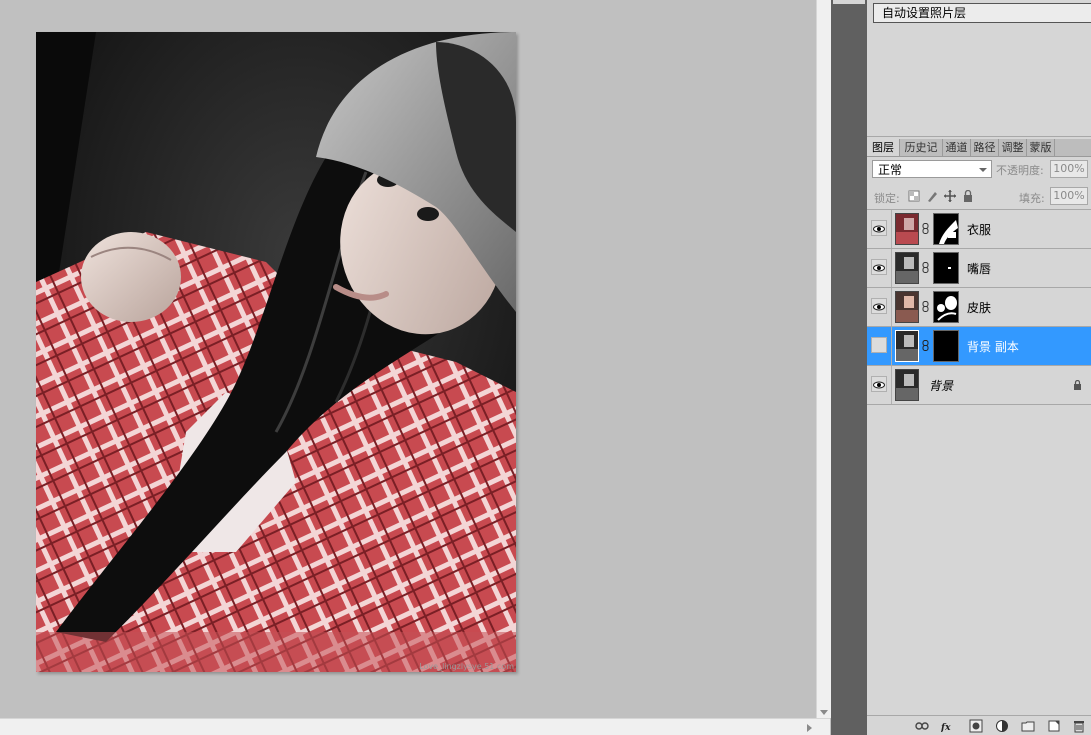 This screenshot has height=735, width=1091. Describe the element at coordinates (941, 385) in the screenshot. I see `layer-name: 背景` at that location.